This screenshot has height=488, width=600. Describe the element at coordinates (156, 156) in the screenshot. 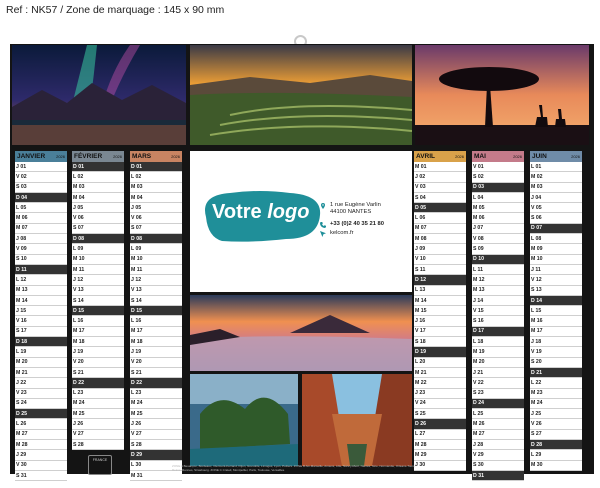

I see `month-header: MARS 2026` at that location.